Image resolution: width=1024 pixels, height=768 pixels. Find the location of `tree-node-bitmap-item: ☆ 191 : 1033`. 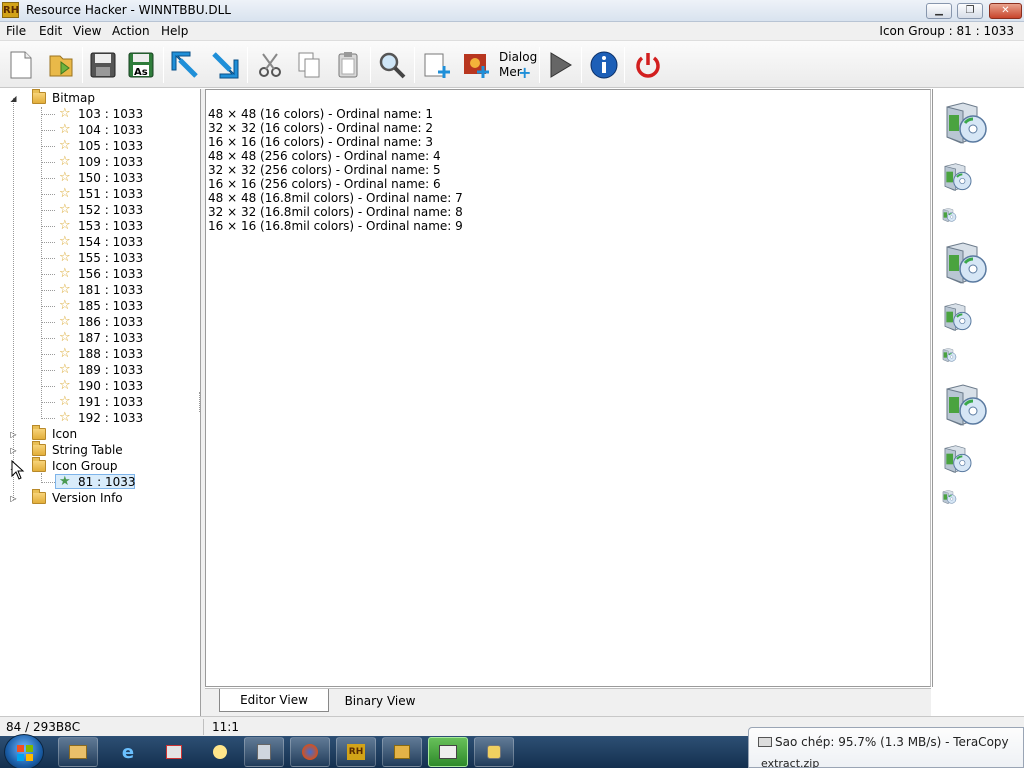

tree-node-bitmap-item: ☆ 191 : 1033 is located at coordinates (100, 402).